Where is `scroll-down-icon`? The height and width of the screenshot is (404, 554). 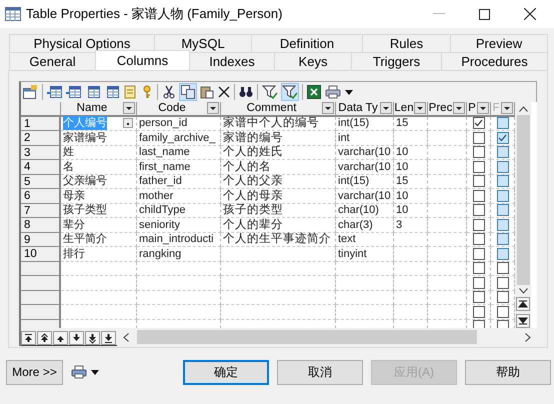 scroll-down-icon is located at coordinates (523, 291).